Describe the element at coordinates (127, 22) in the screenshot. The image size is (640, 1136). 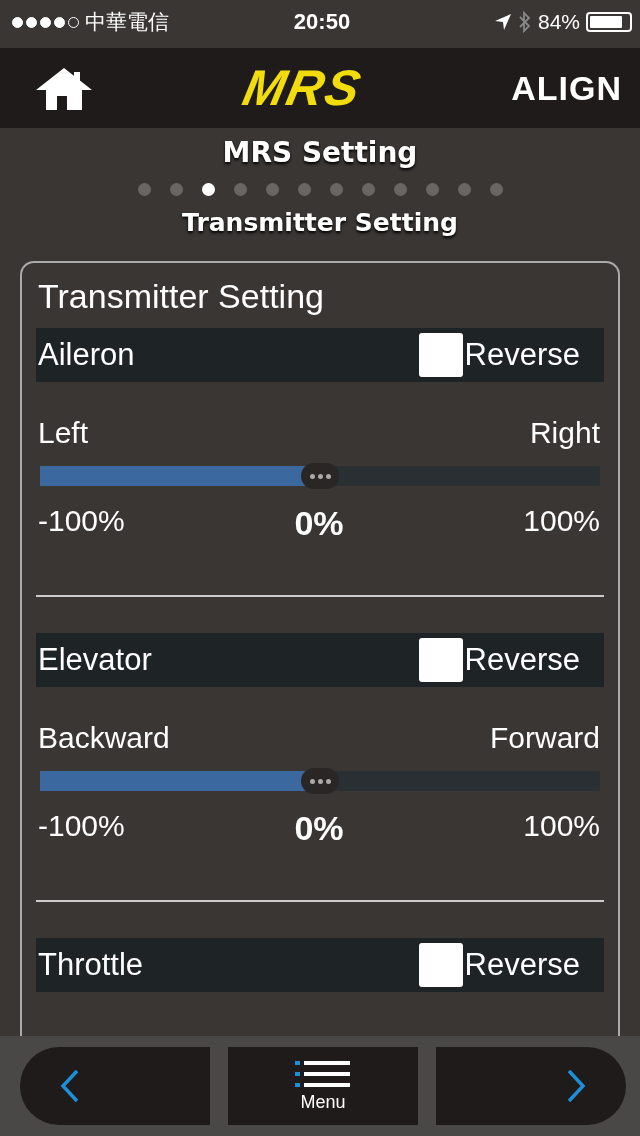
I see `carrier-name: 中華電信` at that location.